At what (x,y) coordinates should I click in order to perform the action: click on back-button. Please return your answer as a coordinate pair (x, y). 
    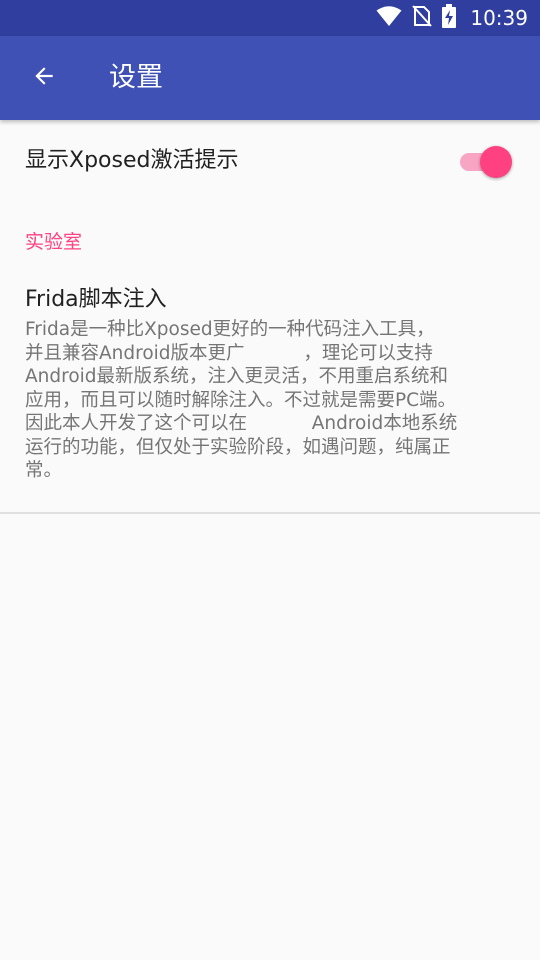
    Looking at the image, I should click on (44, 78).